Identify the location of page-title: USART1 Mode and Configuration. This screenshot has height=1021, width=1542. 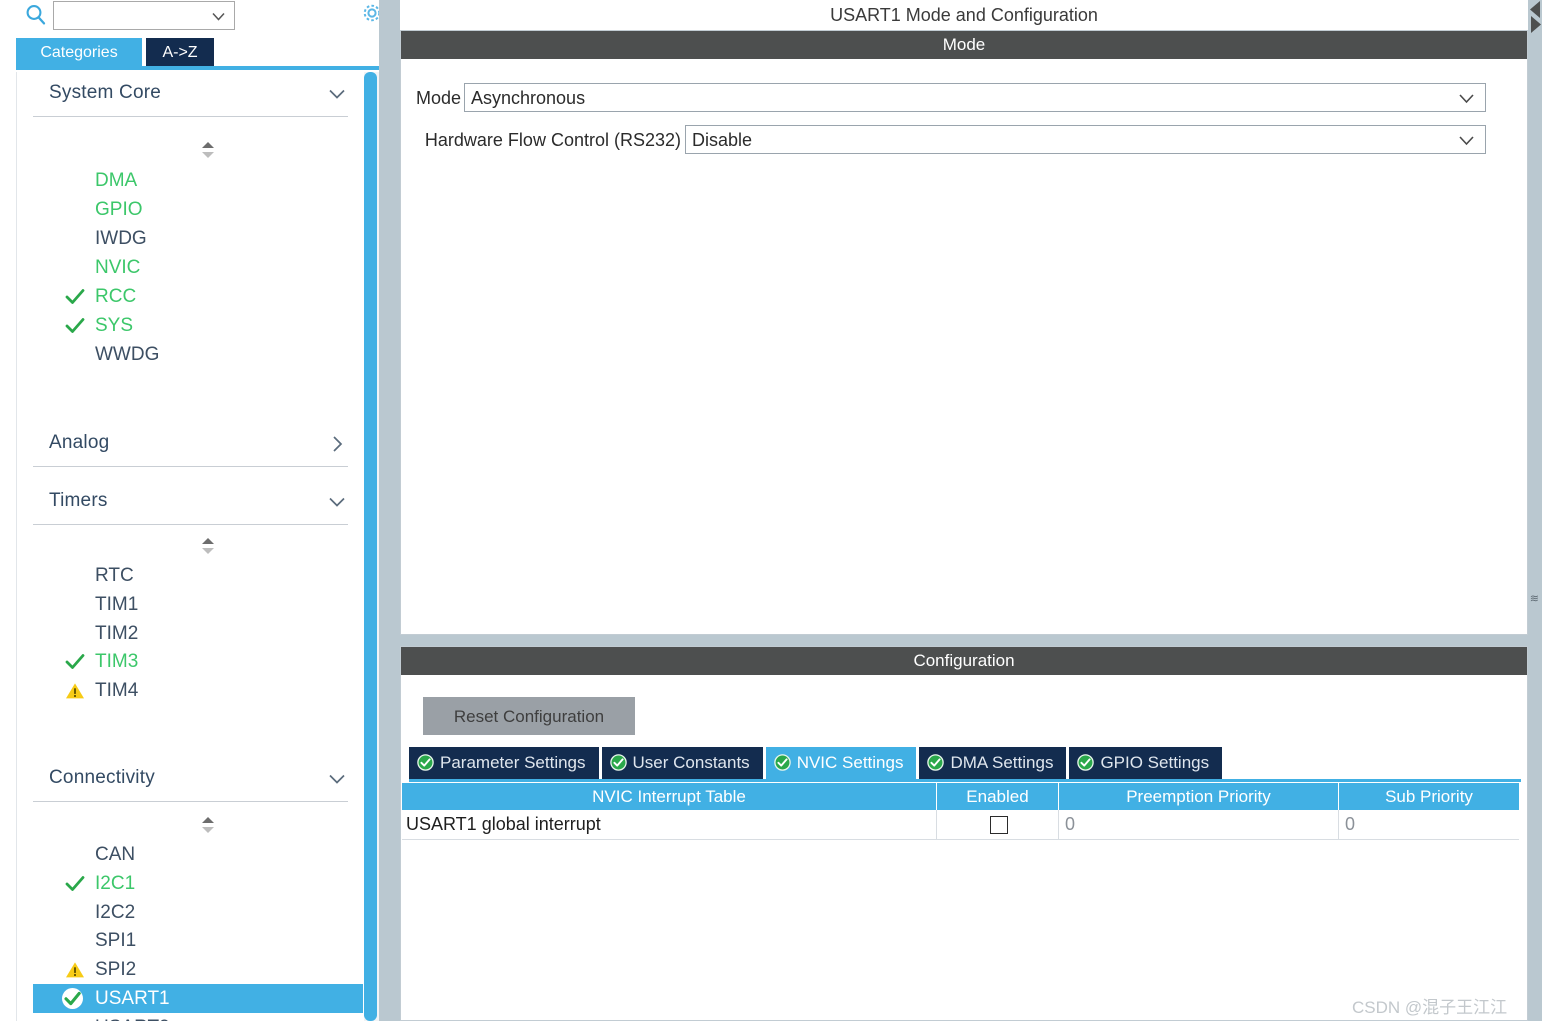
(964, 15).